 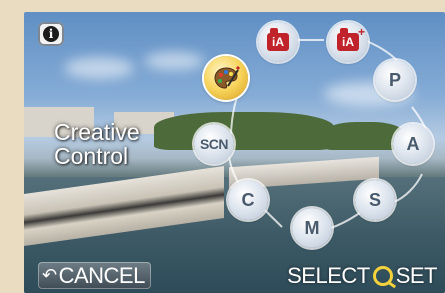 I want to click on control-dial-icon, so click(x=382, y=275).